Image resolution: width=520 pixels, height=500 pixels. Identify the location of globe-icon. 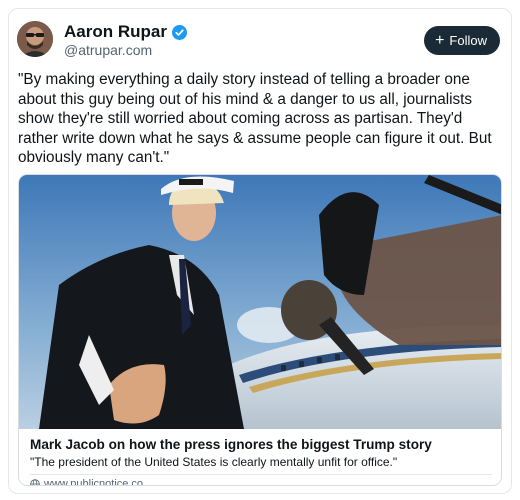
(35, 482).